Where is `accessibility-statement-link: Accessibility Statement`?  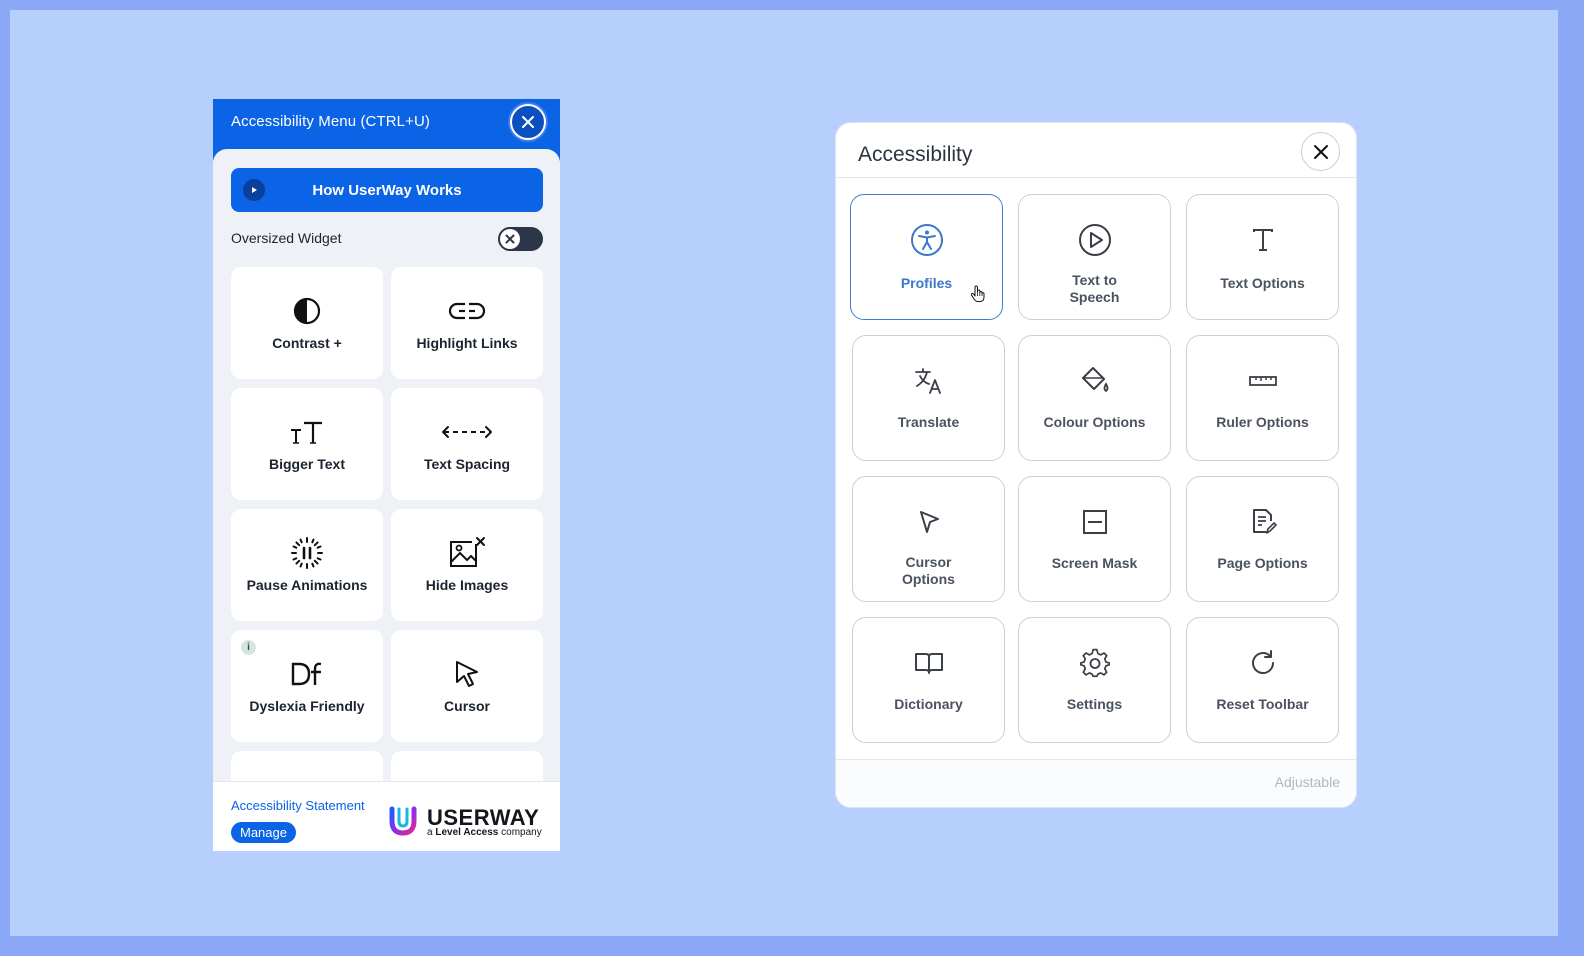
accessibility-statement-link: Accessibility Statement is located at coordinates (298, 805).